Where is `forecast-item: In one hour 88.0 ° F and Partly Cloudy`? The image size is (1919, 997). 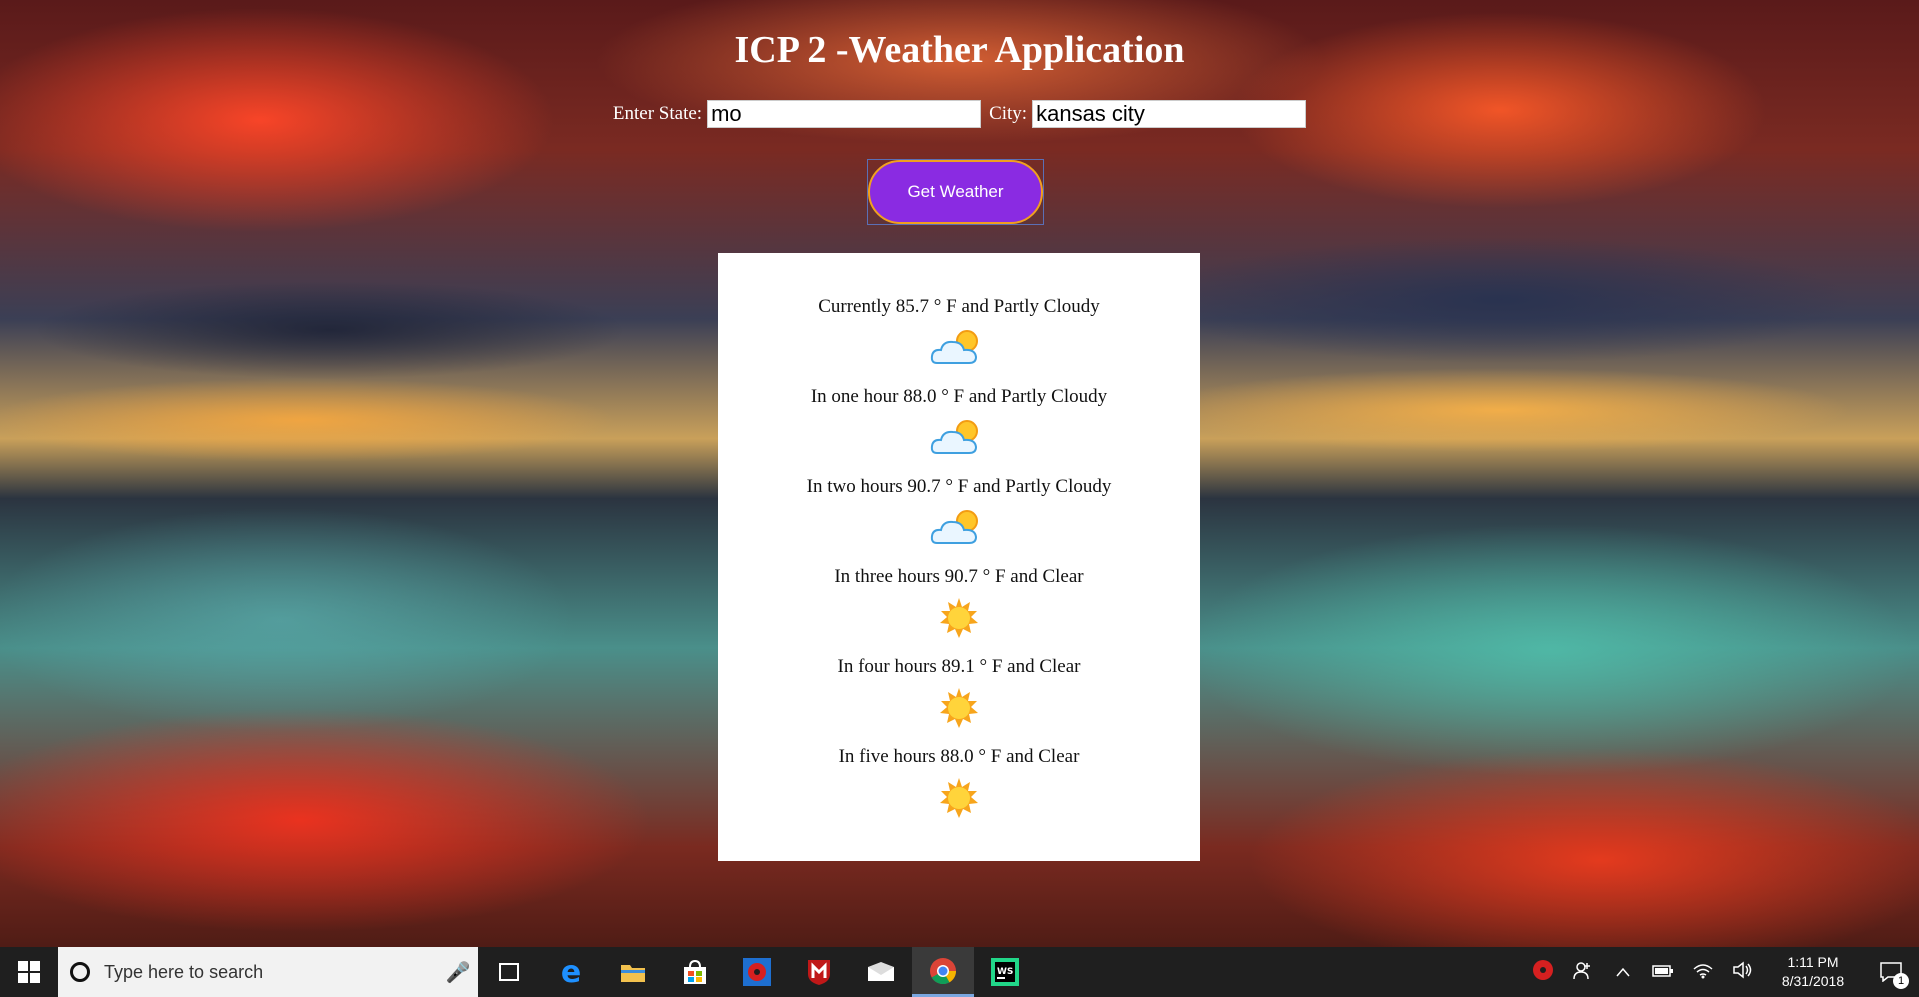 forecast-item: In one hour 88.0 ° F and Partly Cloudy is located at coordinates (959, 430).